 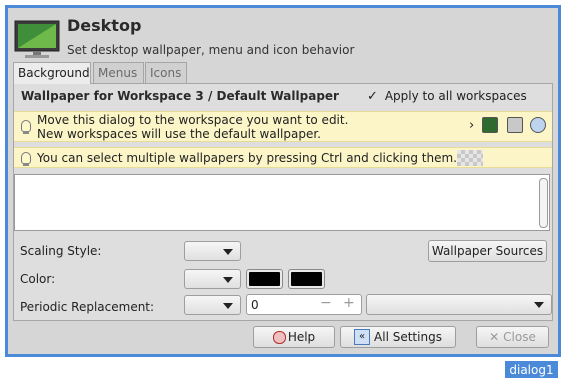 I want to click on periodic-interval-value: 0, so click(x=255, y=305).